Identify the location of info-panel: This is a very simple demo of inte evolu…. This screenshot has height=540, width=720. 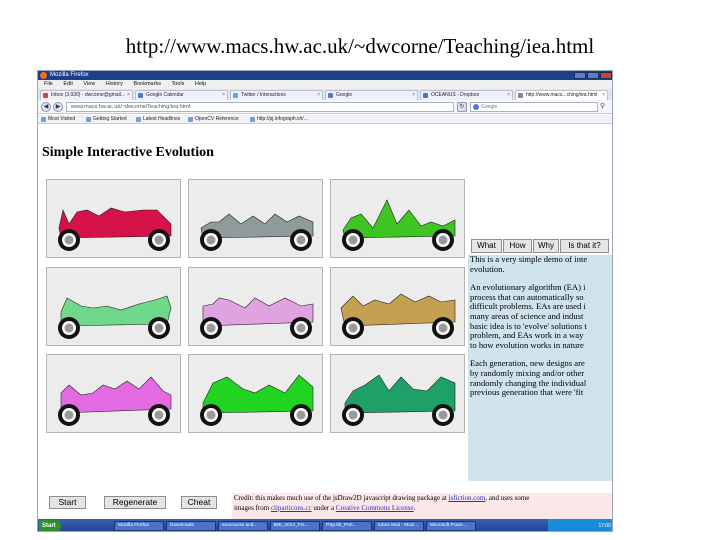
(540, 368).